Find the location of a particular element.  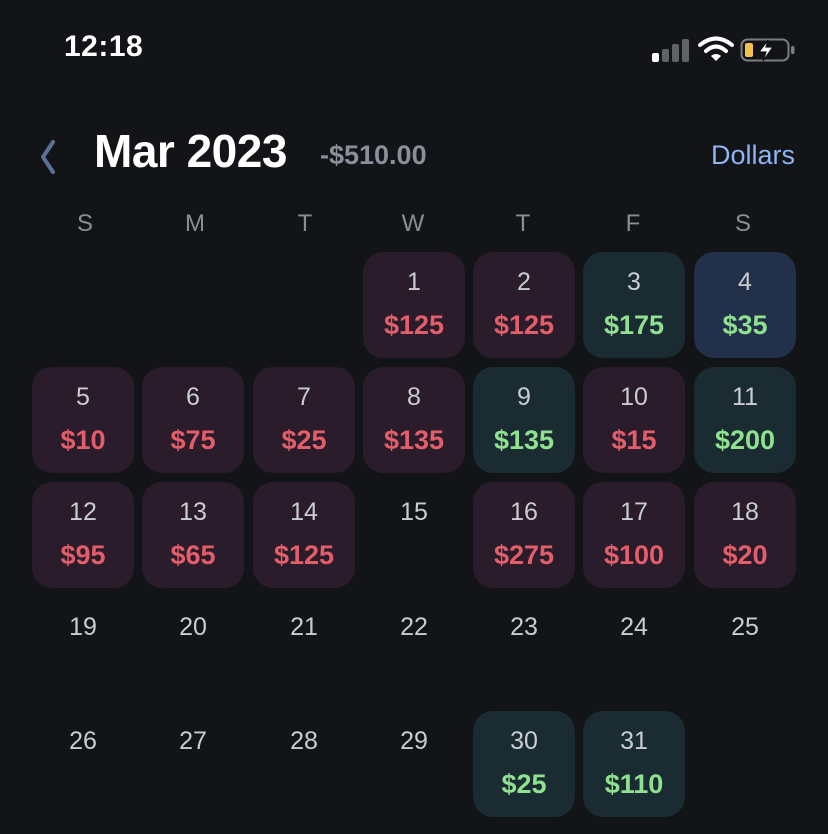

weekday-label: F is located at coordinates (633, 223).